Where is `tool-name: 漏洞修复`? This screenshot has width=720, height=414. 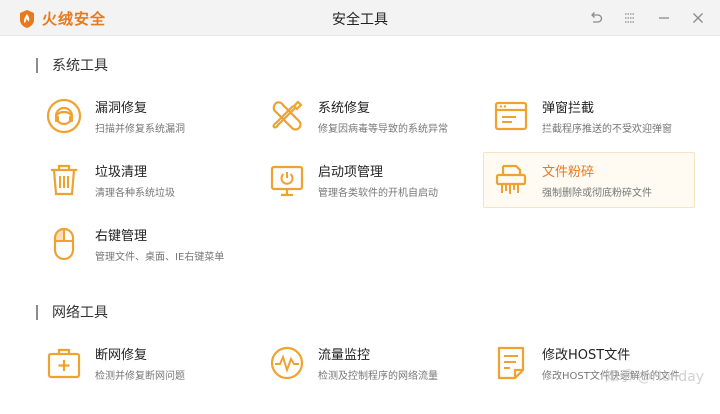
tool-name: 漏洞修复 is located at coordinates (121, 108).